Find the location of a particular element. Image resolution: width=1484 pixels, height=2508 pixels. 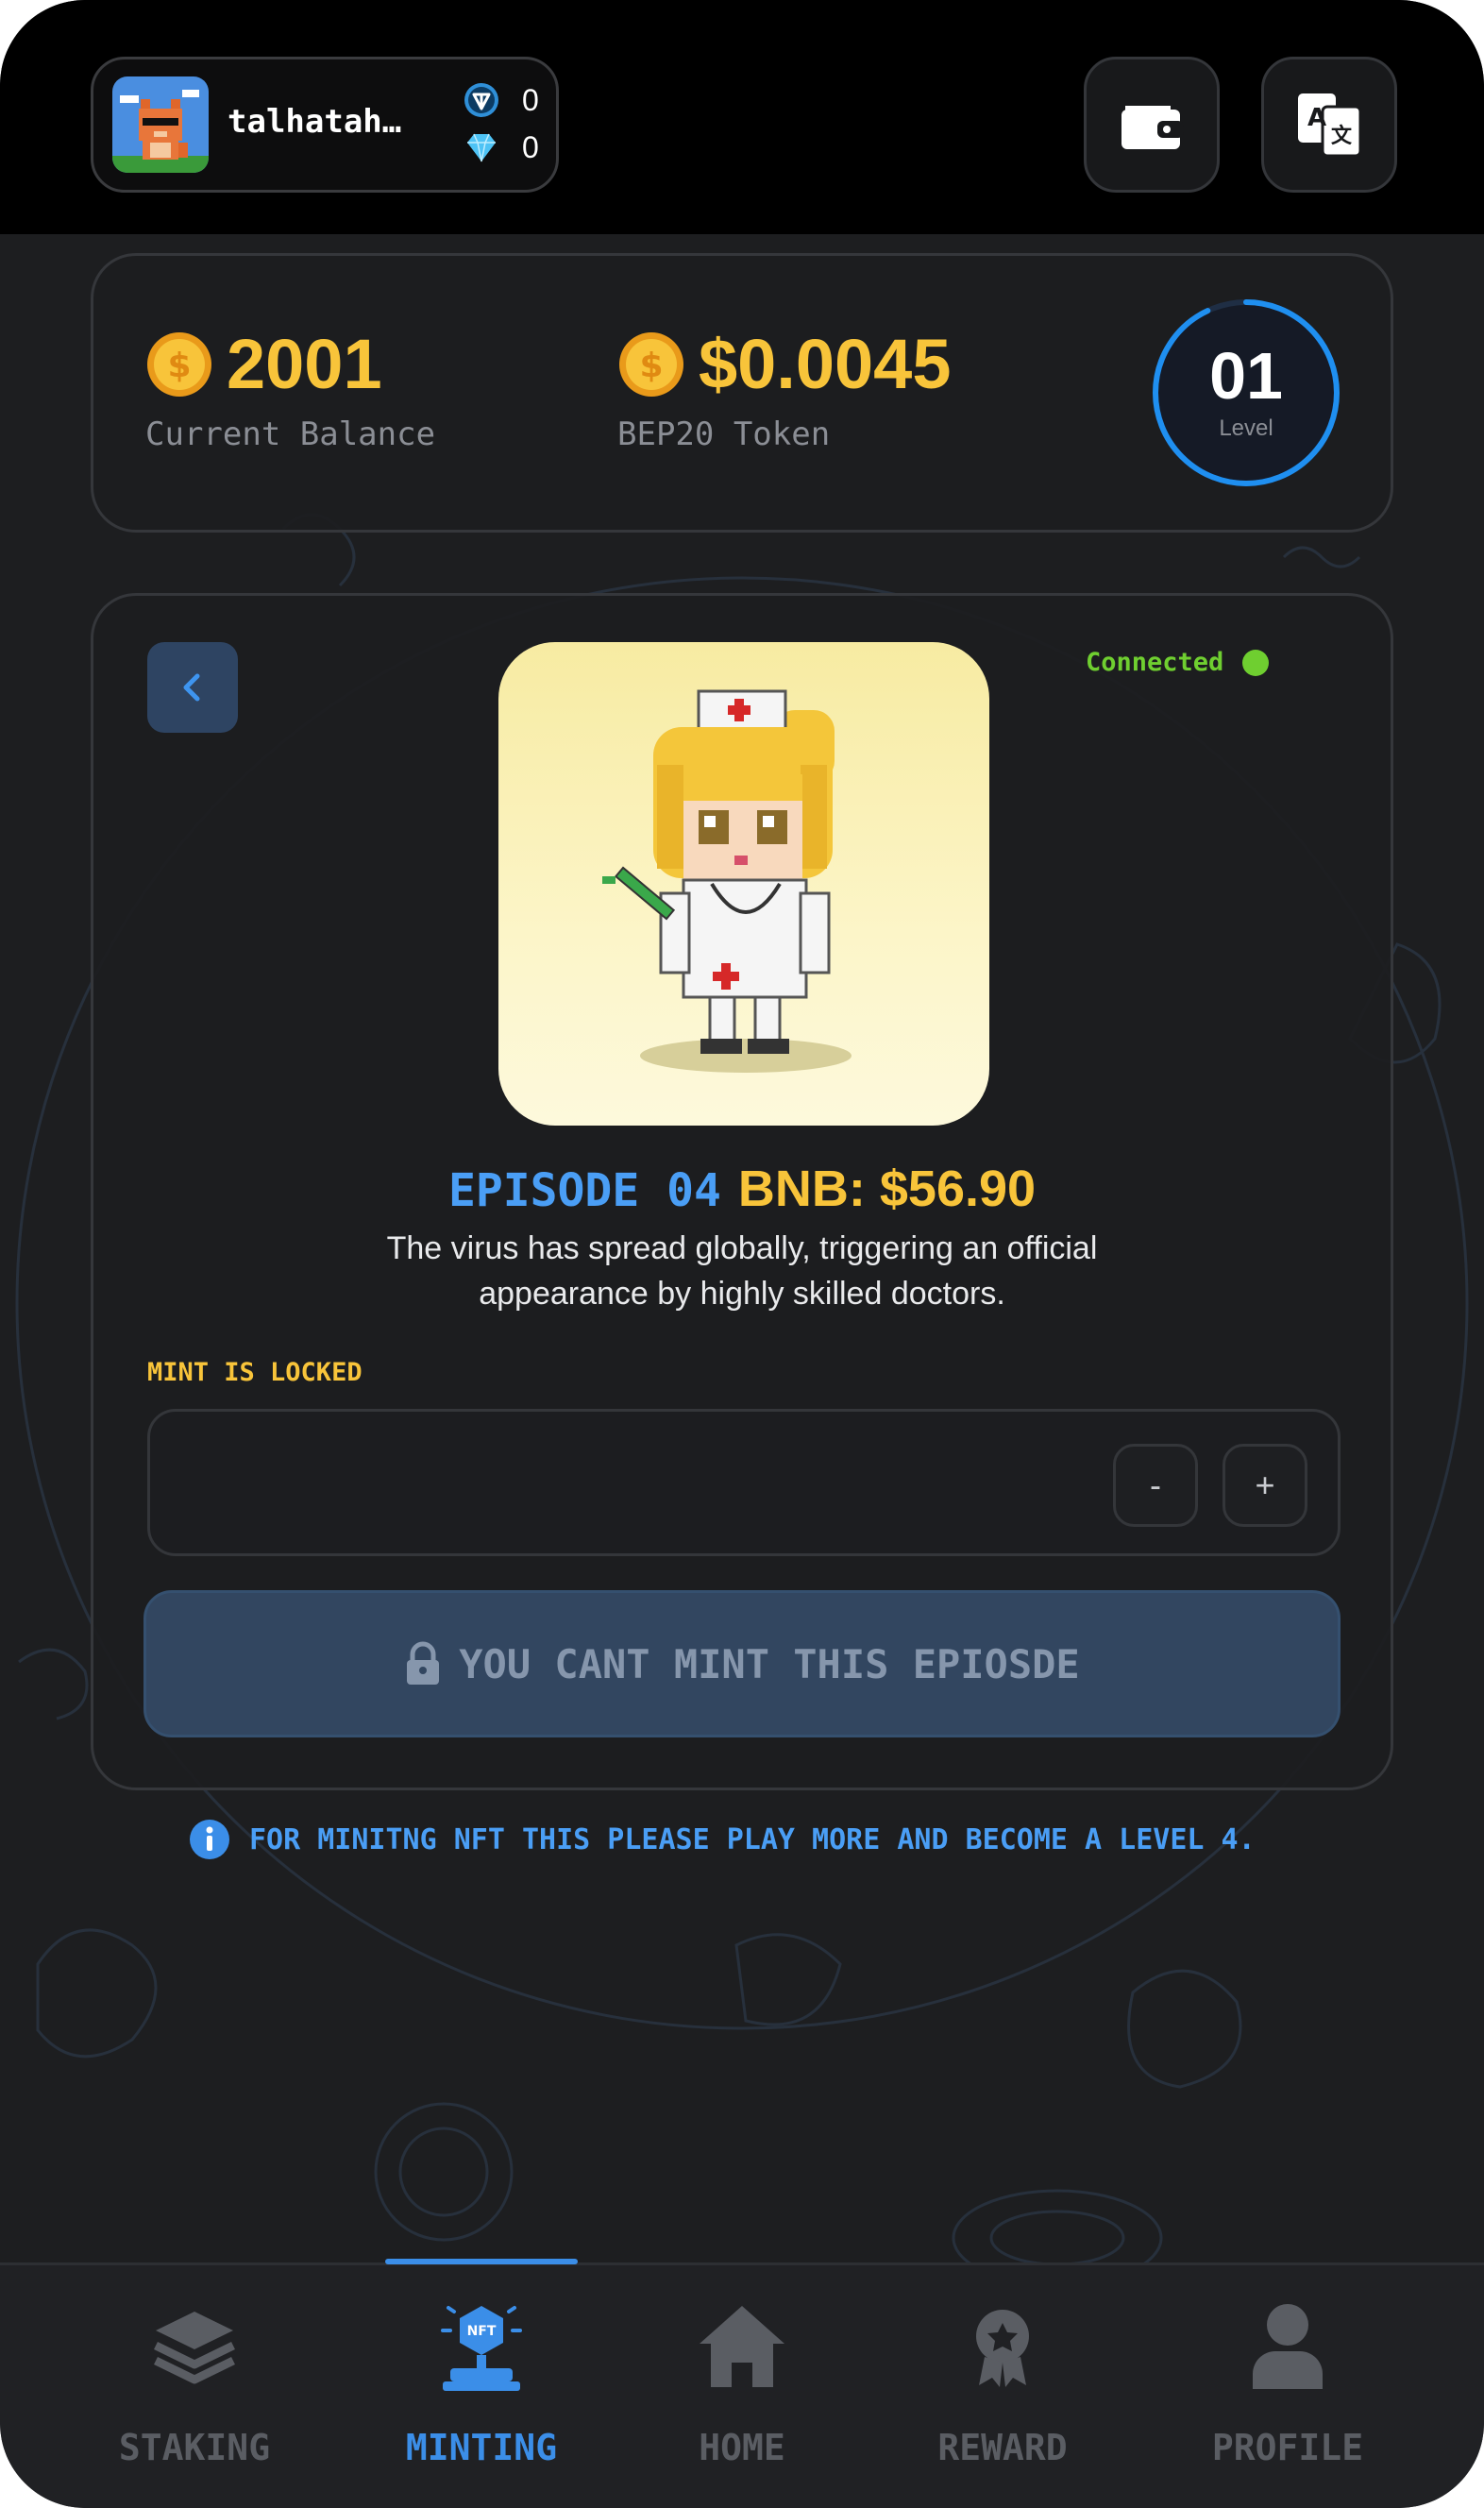

episode-title-row: EPISODE 04 BNB: $56.90 is located at coordinates (742, 1189).